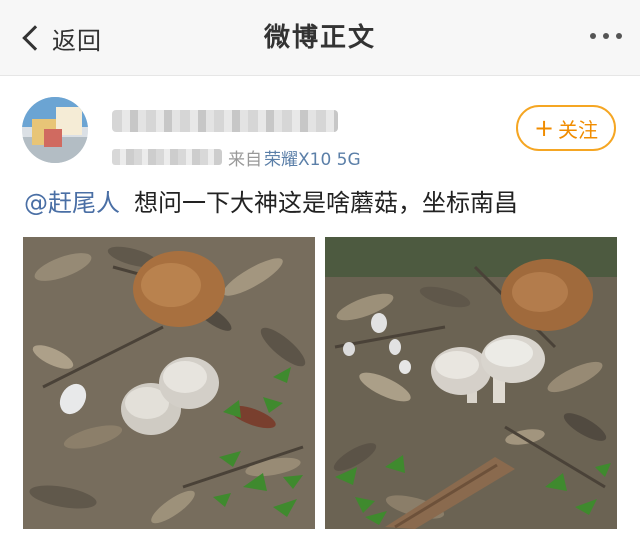  I want to click on nav-bar: 返回 微博正文, so click(320, 38).